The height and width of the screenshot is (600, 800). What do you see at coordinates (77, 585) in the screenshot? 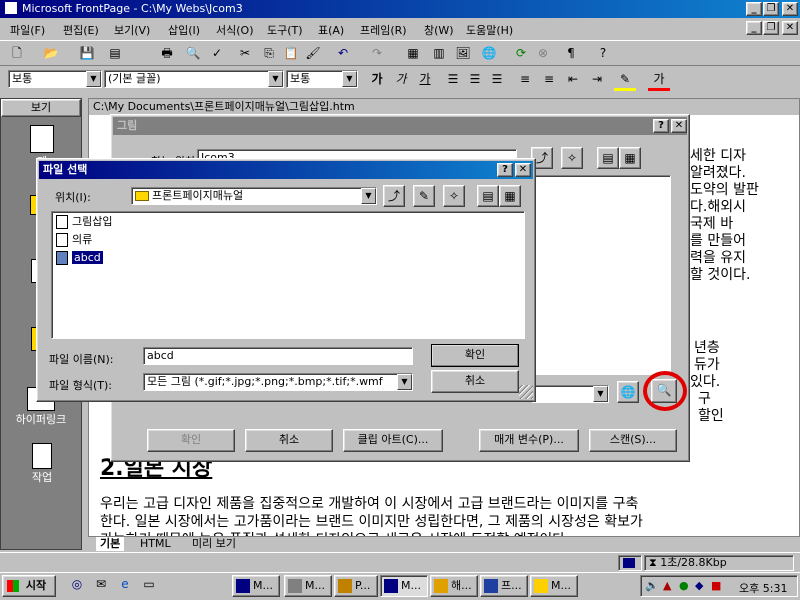
I see `quicklaunch-ie-icon: ◎` at bounding box center [77, 585].